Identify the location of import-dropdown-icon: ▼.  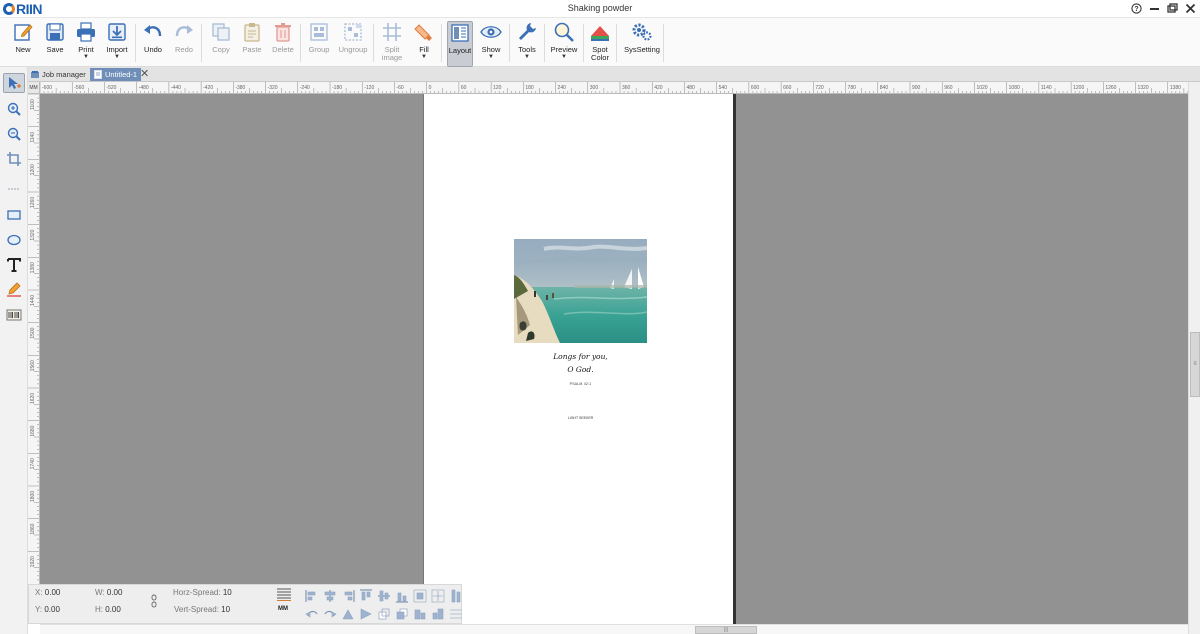
(117, 57).